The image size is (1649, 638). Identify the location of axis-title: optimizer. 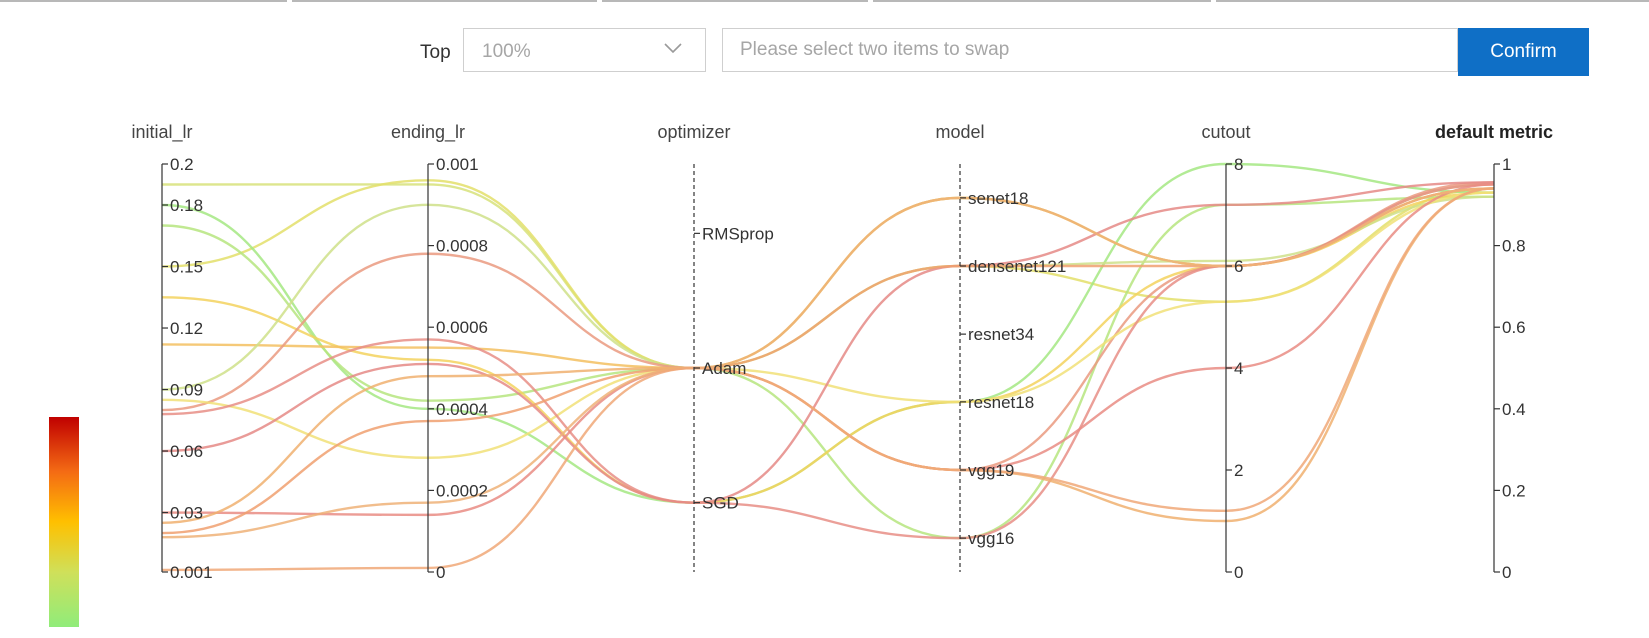
(693, 132).